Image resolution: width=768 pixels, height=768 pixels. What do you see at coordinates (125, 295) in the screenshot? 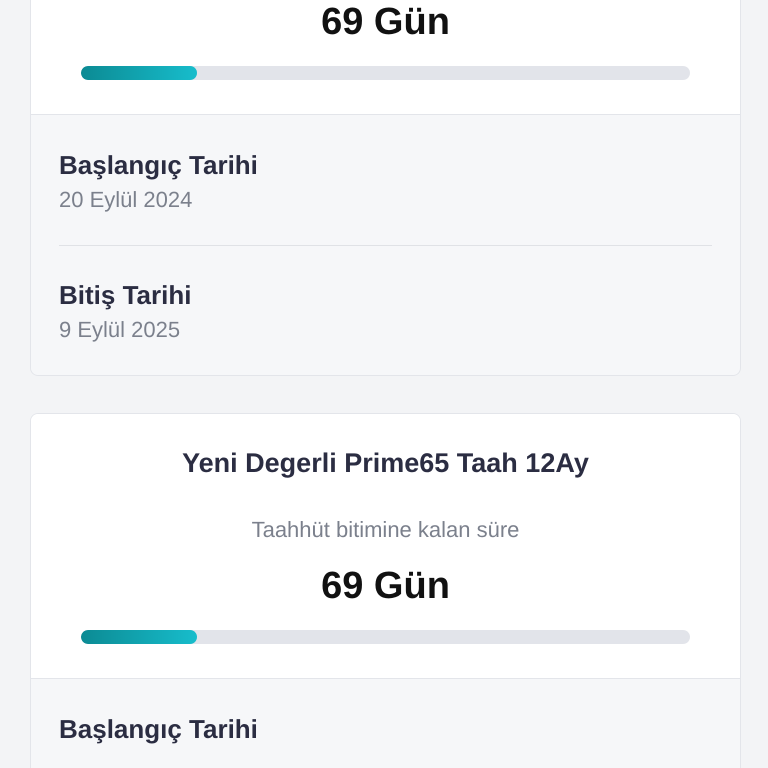
I see `date-label: Bitiş Tarihi` at bounding box center [125, 295].